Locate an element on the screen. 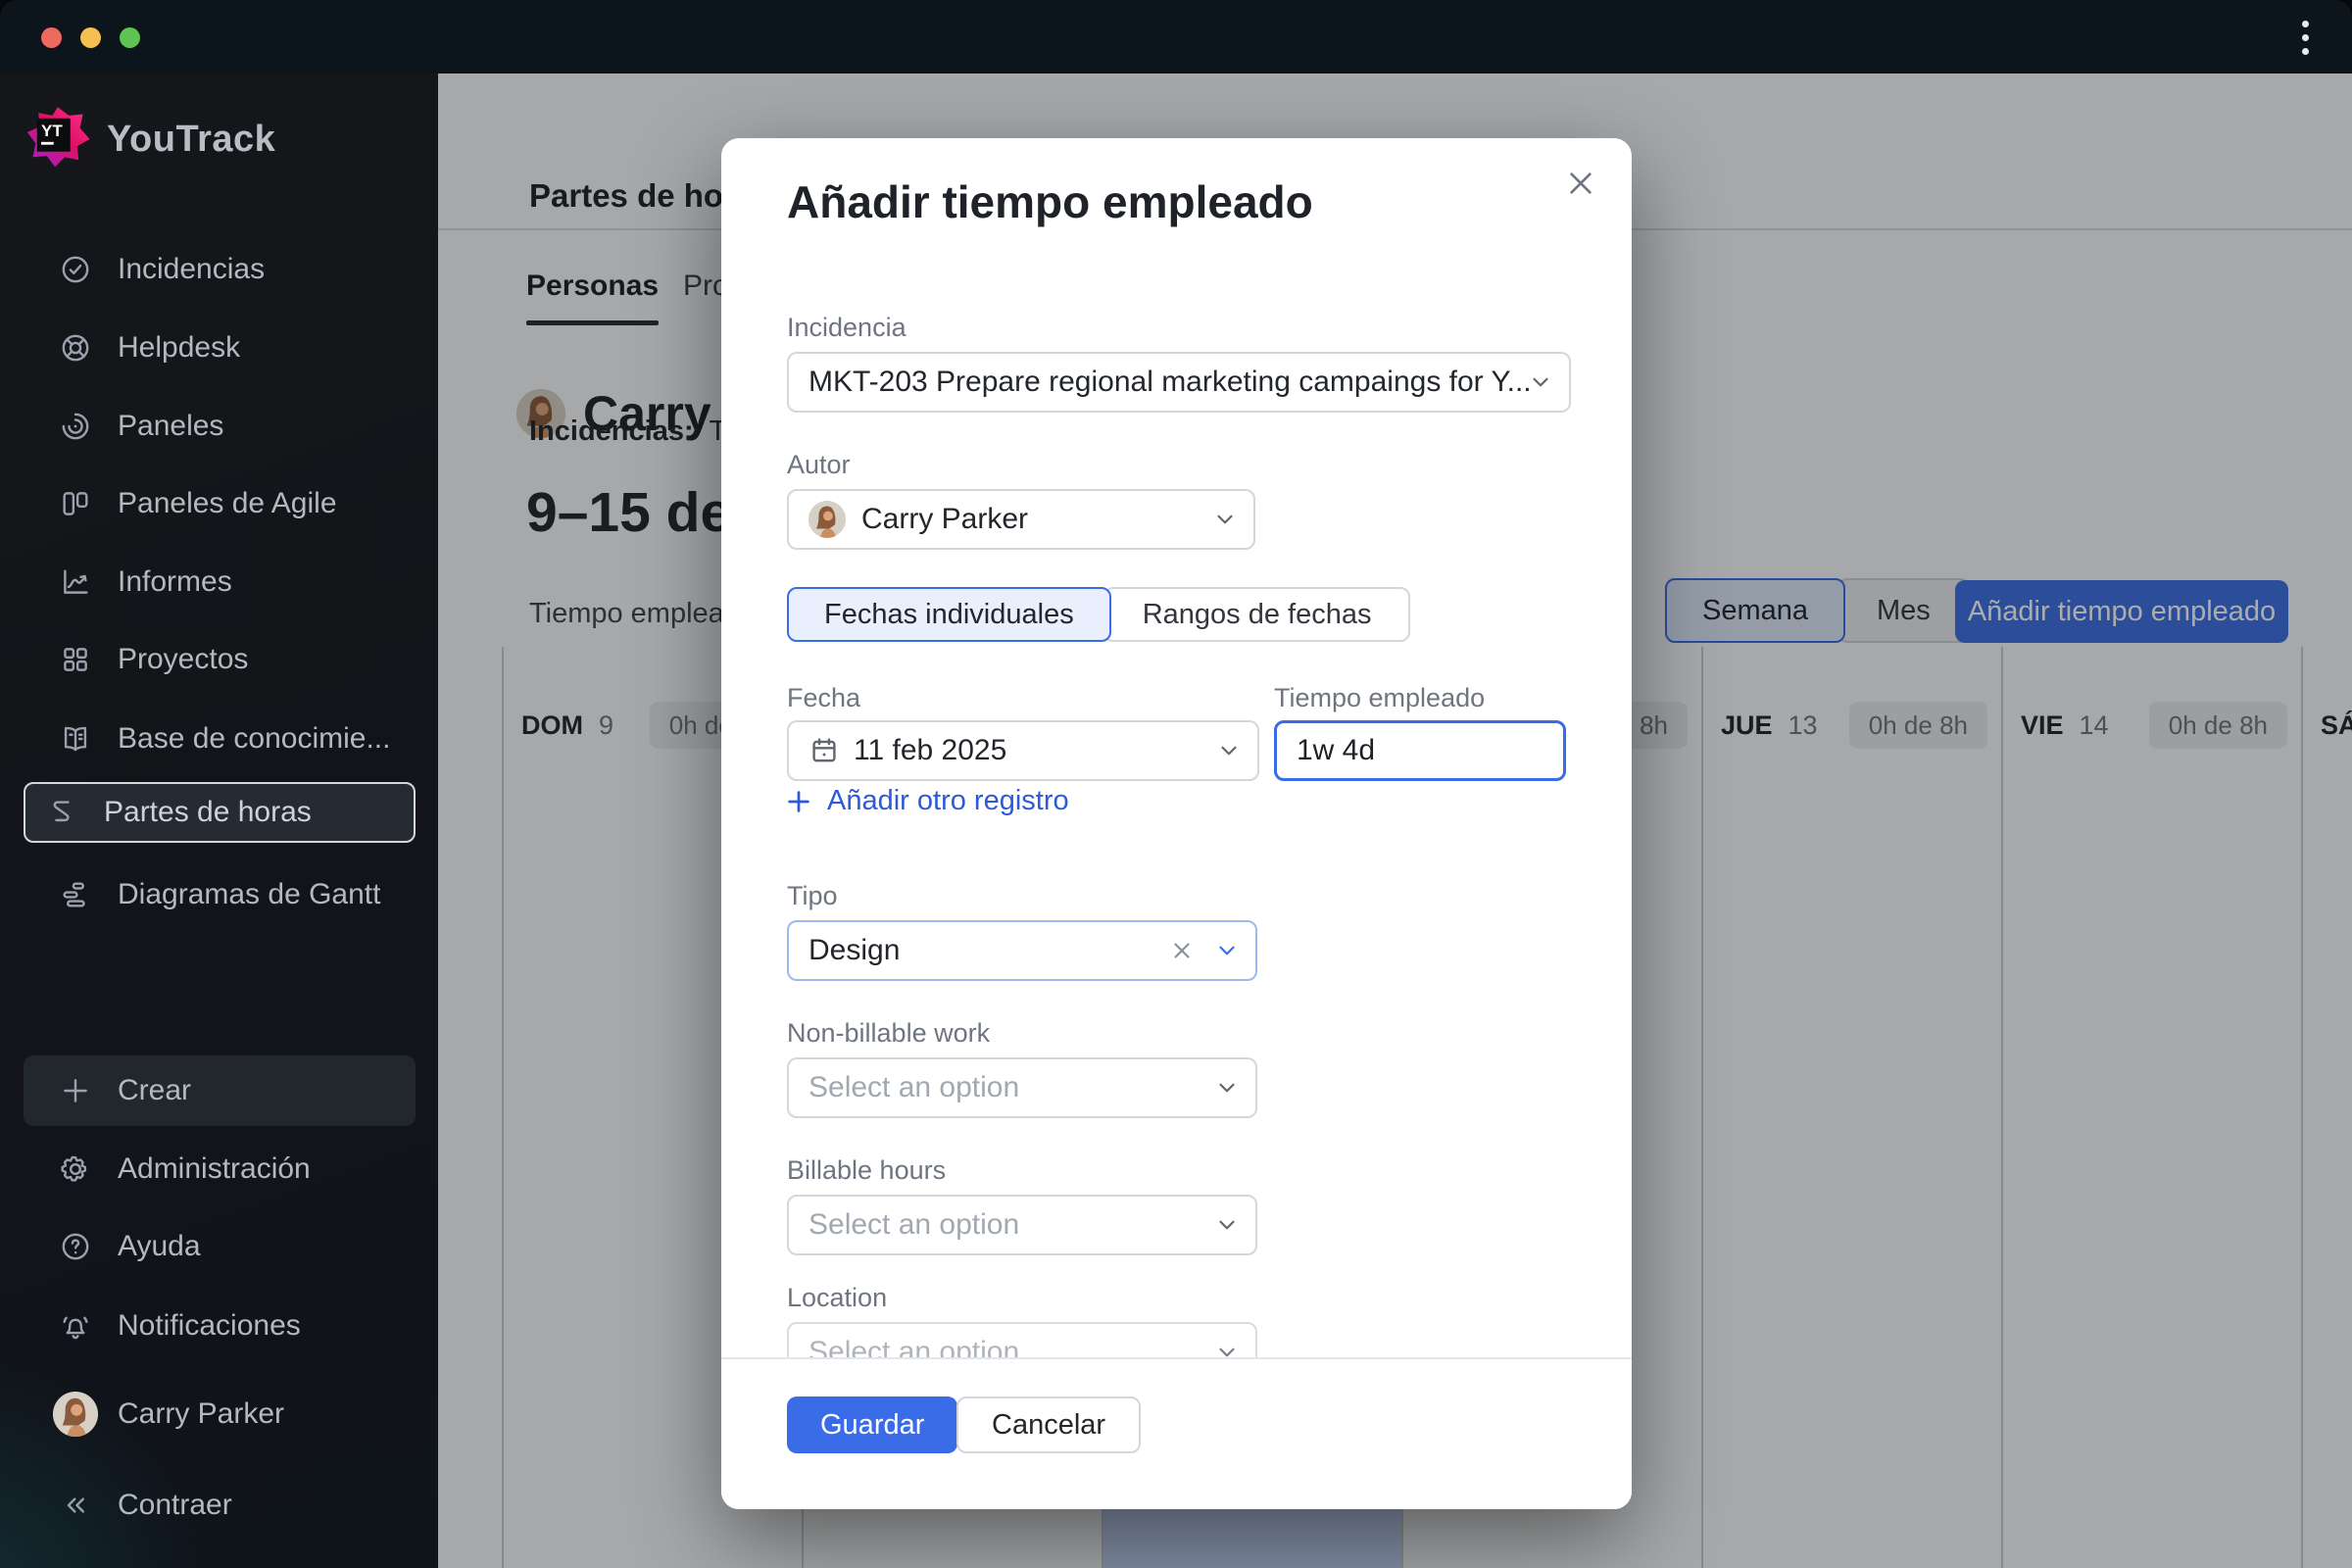  date-mode-toggle: Fechas individuales Rangos de fechas is located at coordinates (1099, 614).